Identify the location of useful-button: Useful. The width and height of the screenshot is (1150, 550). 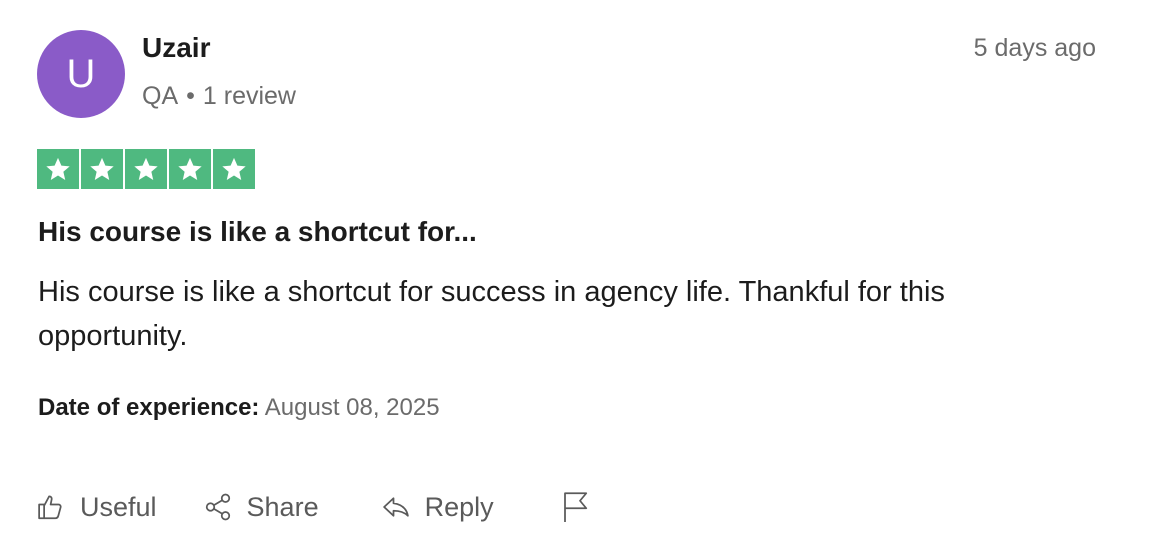
(96, 507).